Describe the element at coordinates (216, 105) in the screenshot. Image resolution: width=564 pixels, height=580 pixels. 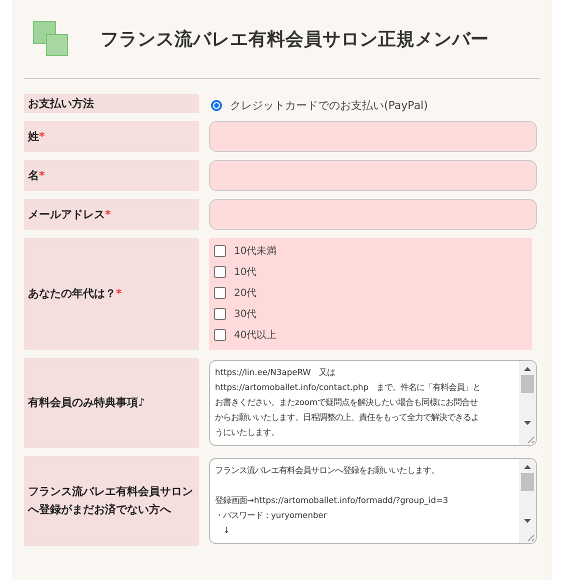
I see `radio-button` at that location.